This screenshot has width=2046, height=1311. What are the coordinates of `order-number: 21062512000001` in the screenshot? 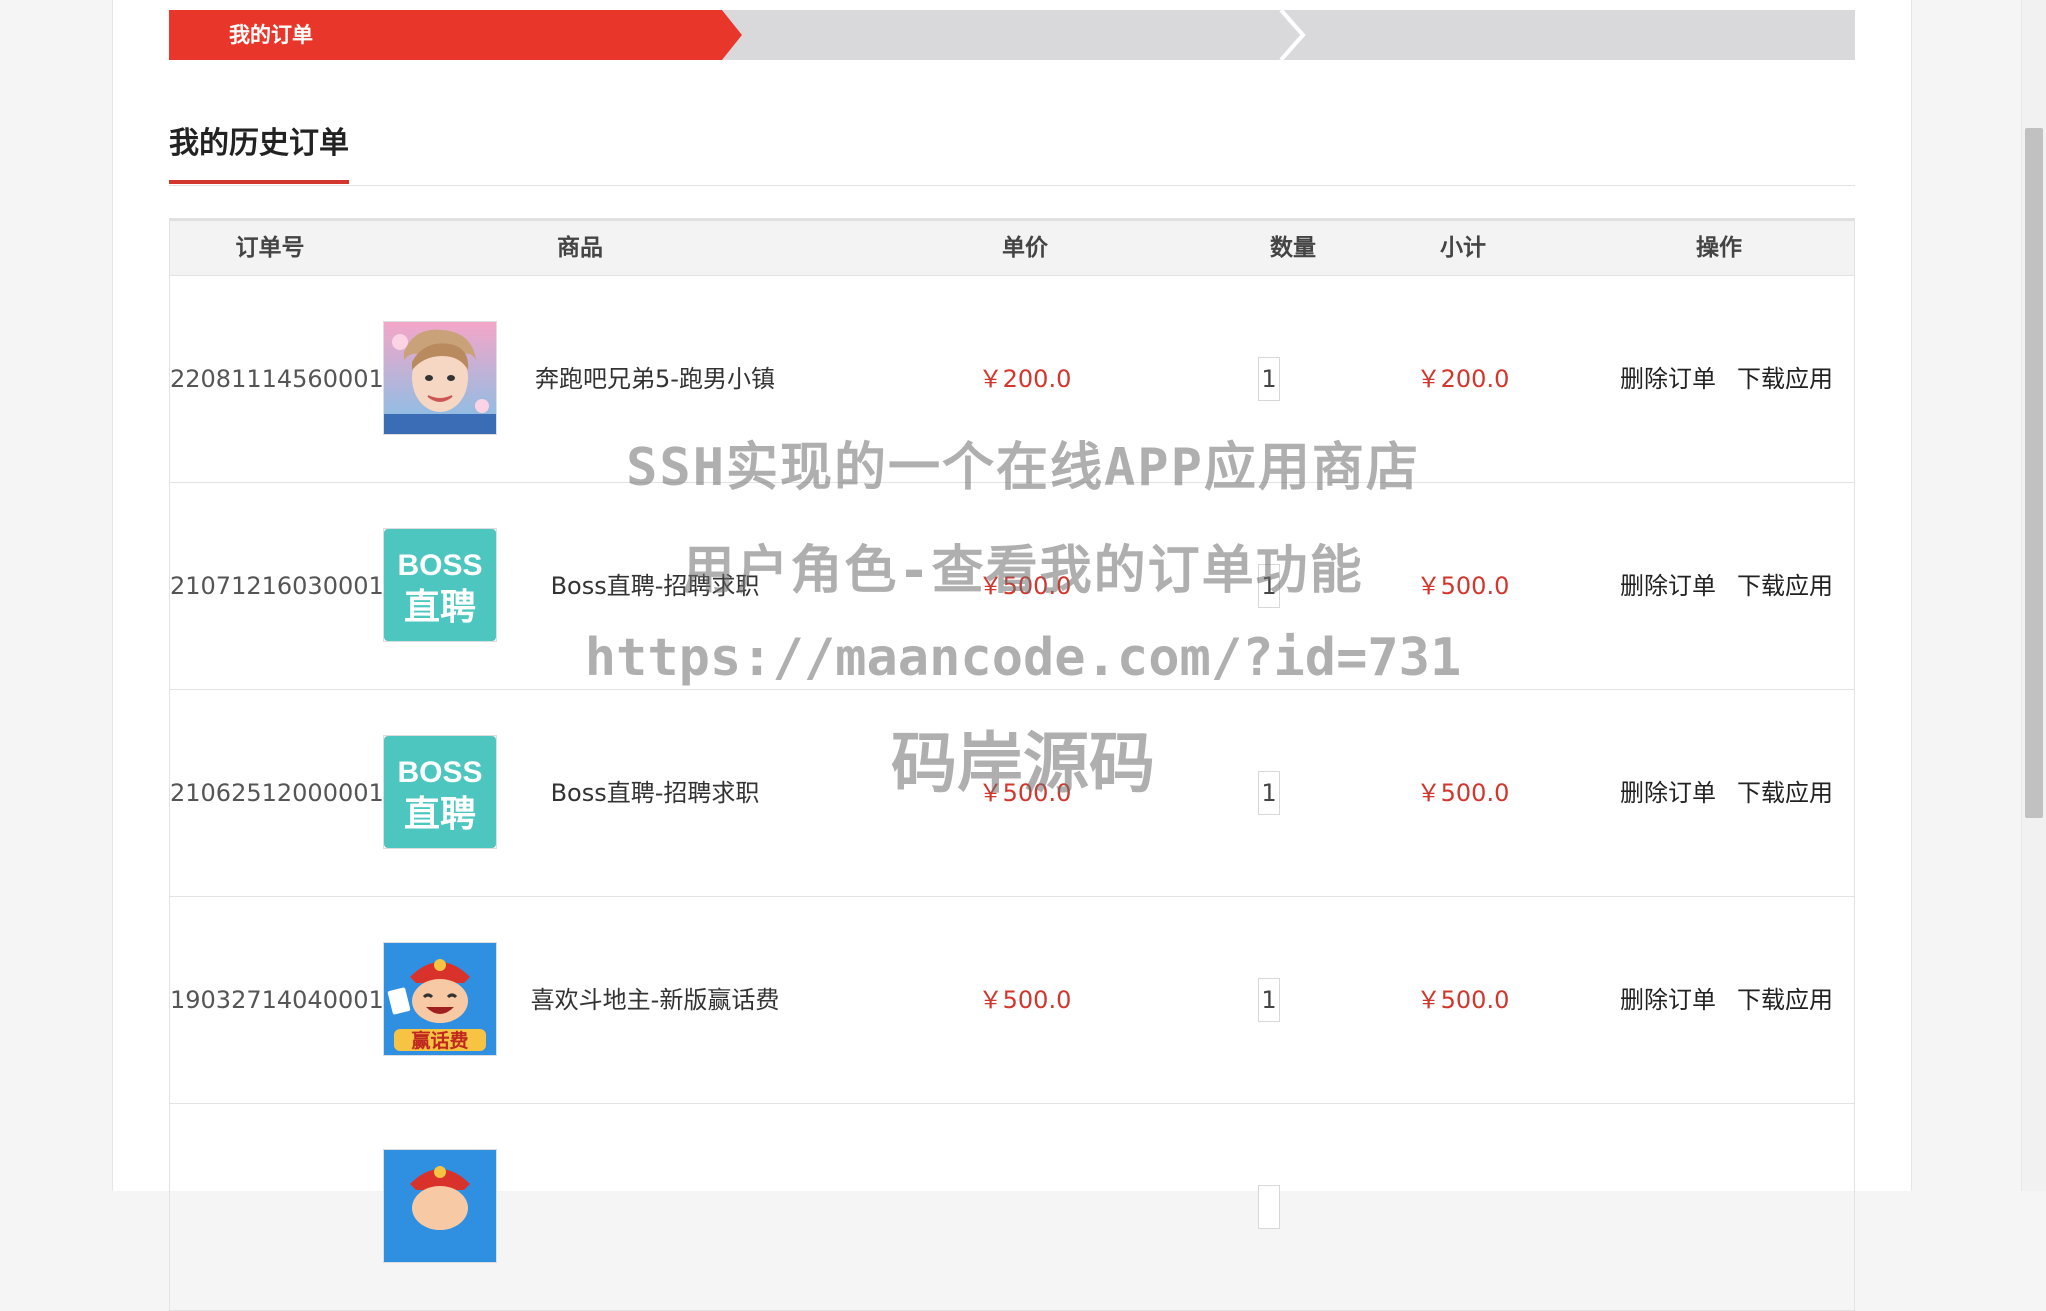 It's located at (277, 793).